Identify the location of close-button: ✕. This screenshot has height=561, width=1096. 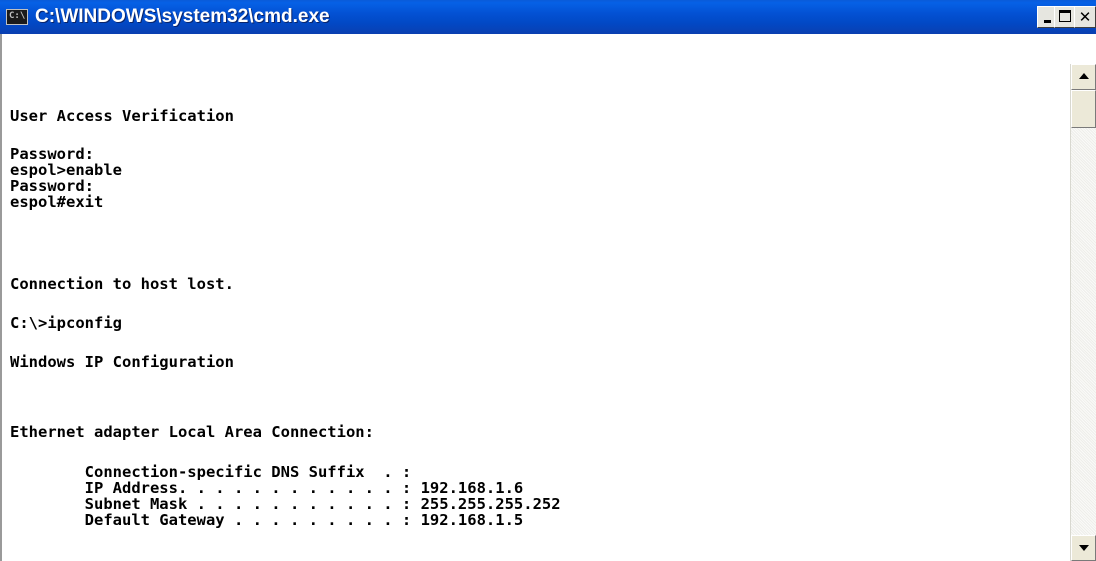
(1085, 17).